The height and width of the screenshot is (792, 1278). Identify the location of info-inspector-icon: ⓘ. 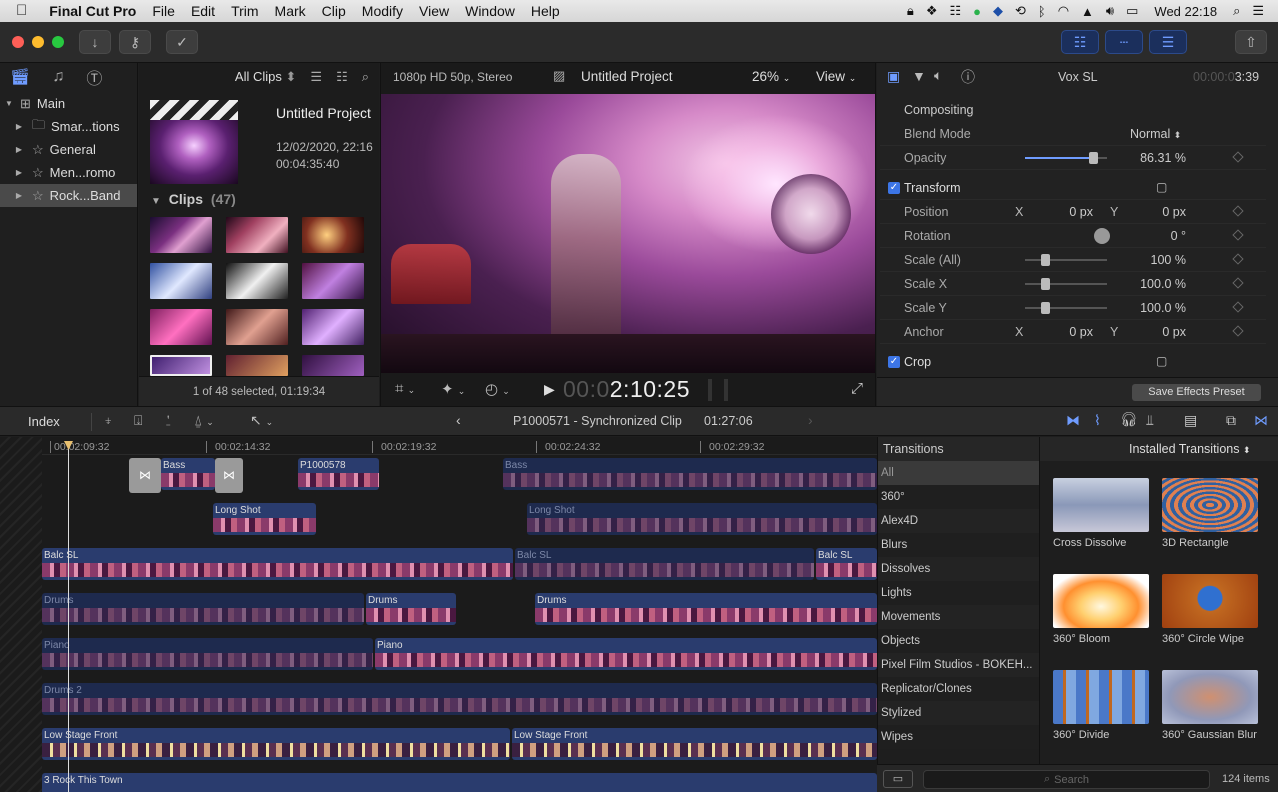
(968, 77).